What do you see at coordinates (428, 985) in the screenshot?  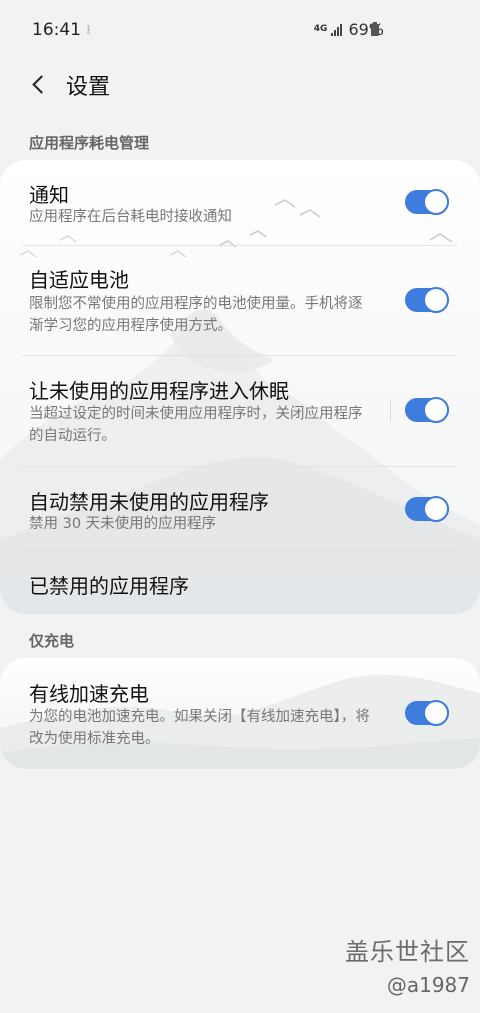 I see `watermark-user-handle: @a1987` at bounding box center [428, 985].